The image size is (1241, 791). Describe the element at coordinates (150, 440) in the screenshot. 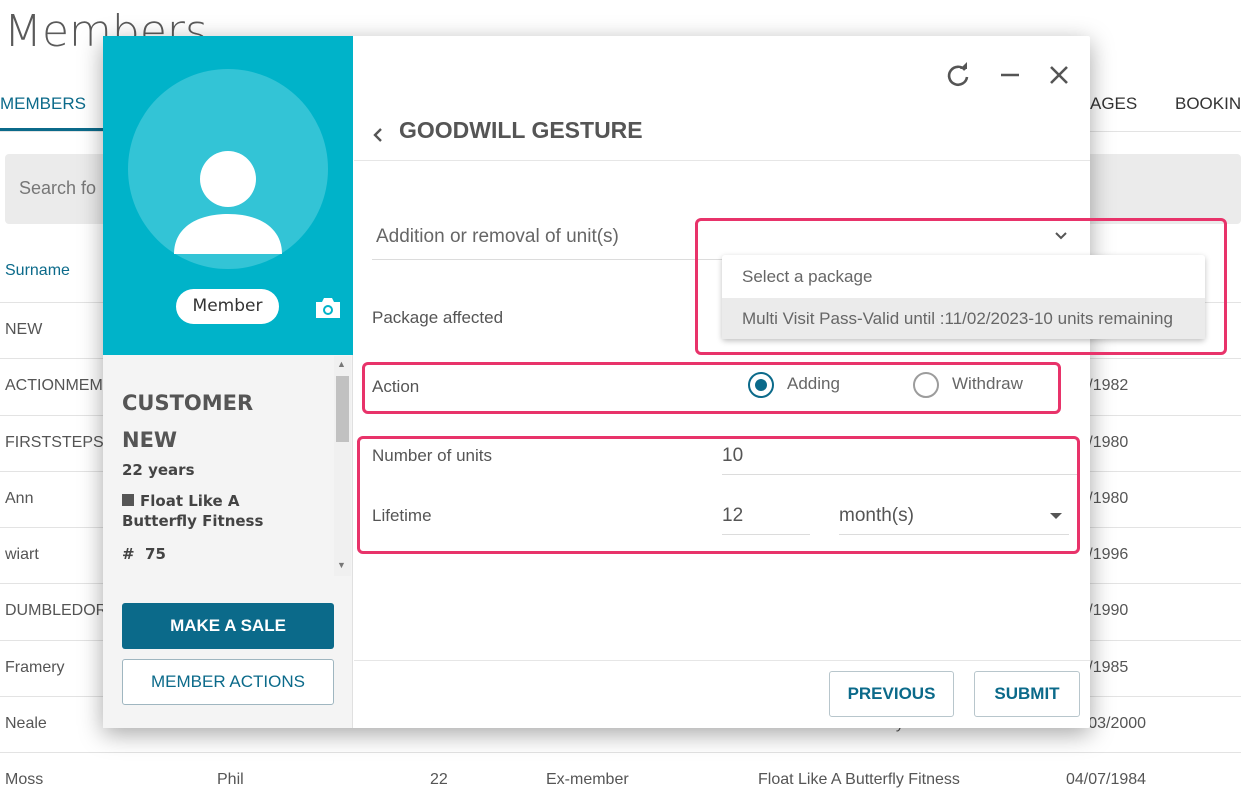

I see `member-name-line2: NEW` at that location.